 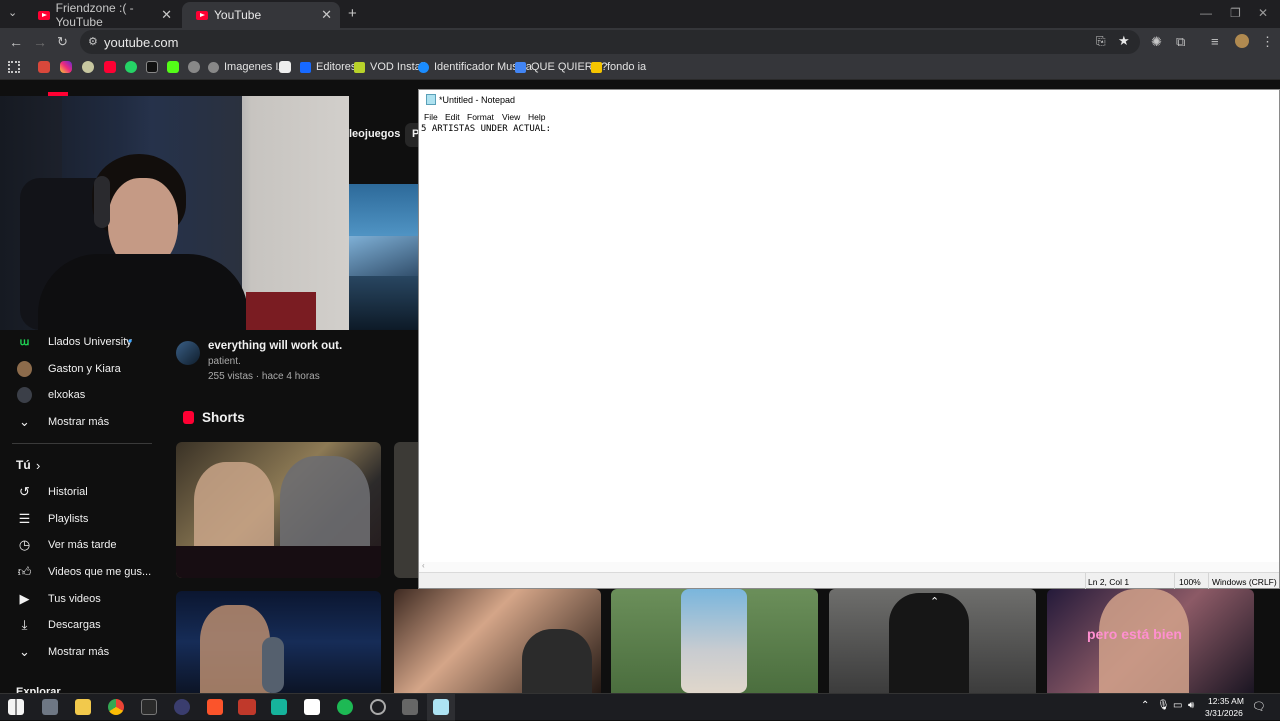 I want to click on capcut-icon, so click(x=312, y=707).